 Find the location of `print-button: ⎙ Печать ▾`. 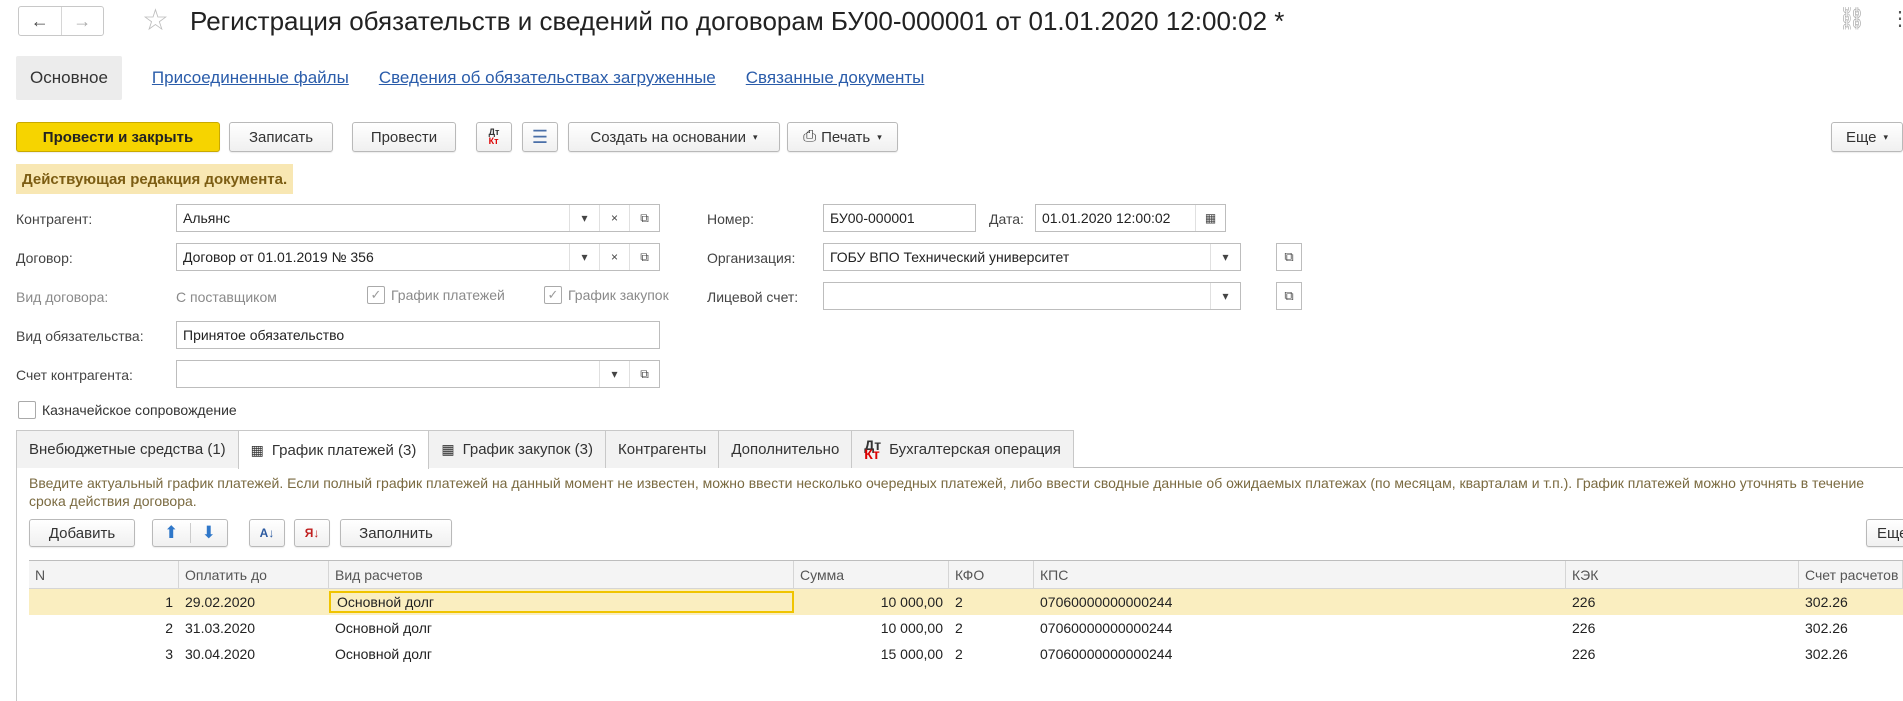

print-button: ⎙ Печать ▾ is located at coordinates (842, 137).